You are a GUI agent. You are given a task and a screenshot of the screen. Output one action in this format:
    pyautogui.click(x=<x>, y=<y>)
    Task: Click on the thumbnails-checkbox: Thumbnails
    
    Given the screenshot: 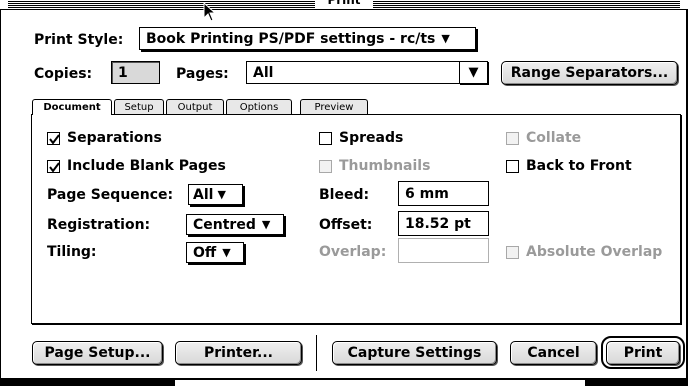 What is the action you would take?
    pyautogui.click(x=374, y=166)
    